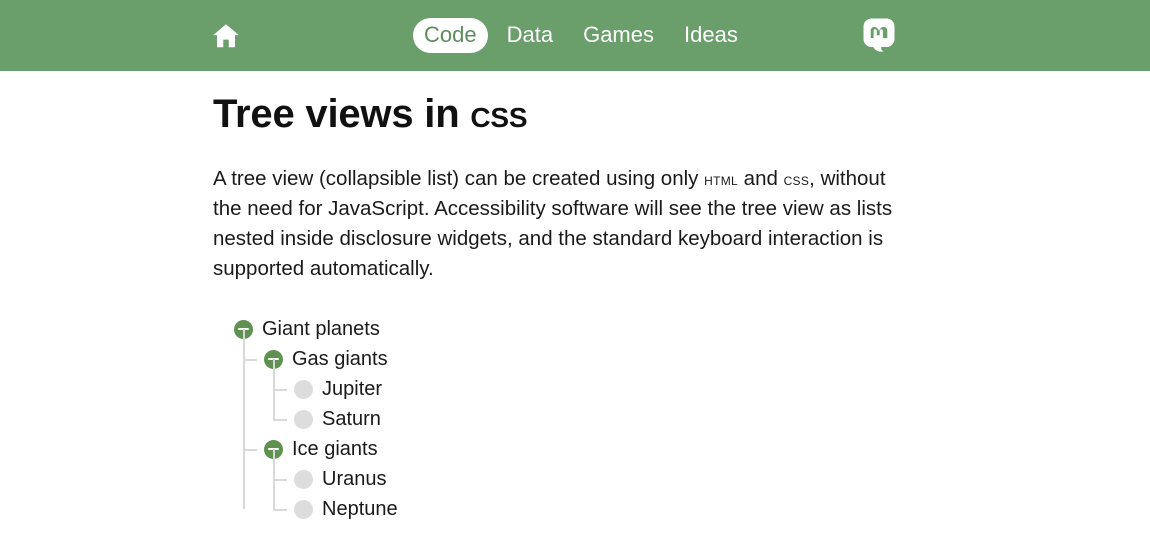 The width and height of the screenshot is (1150, 537). I want to click on tree-item-jupiter: Jupiter, so click(588, 389).